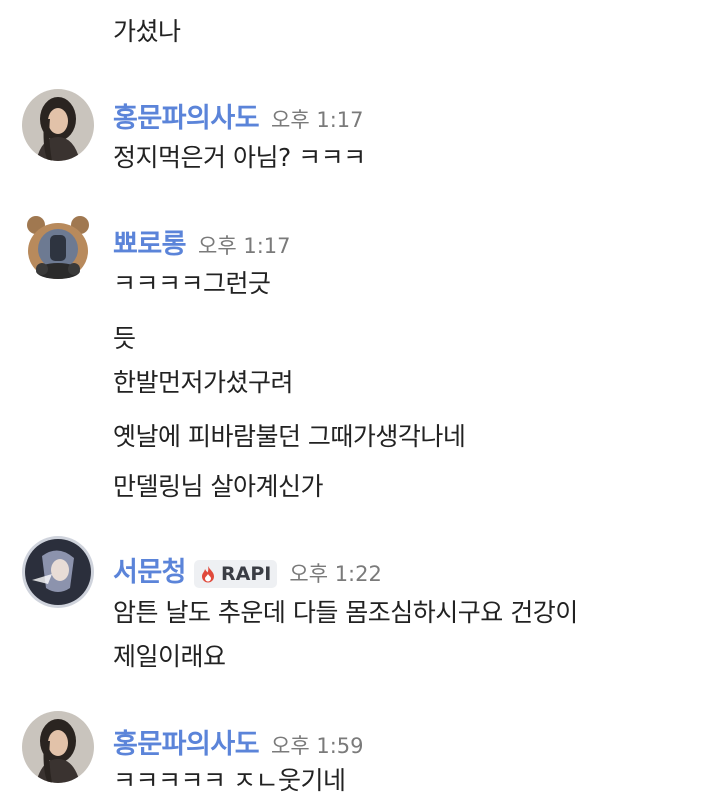 This screenshot has height=801, width=714. I want to click on message-header: 서문청 RAPI 오후 1:22, so click(247, 569).